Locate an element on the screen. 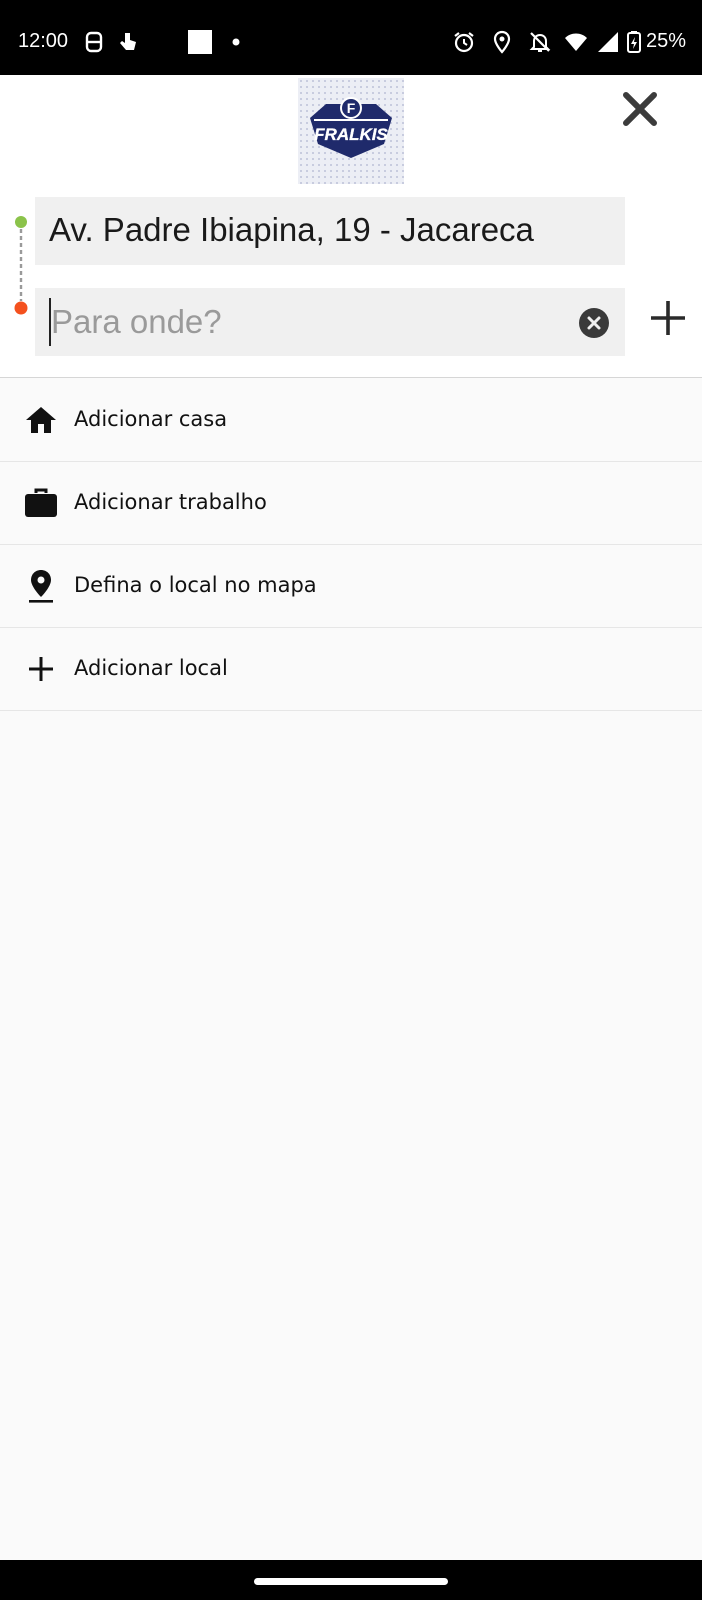 The width and height of the screenshot is (702, 1600). navigation-bar is located at coordinates (351, 1580).